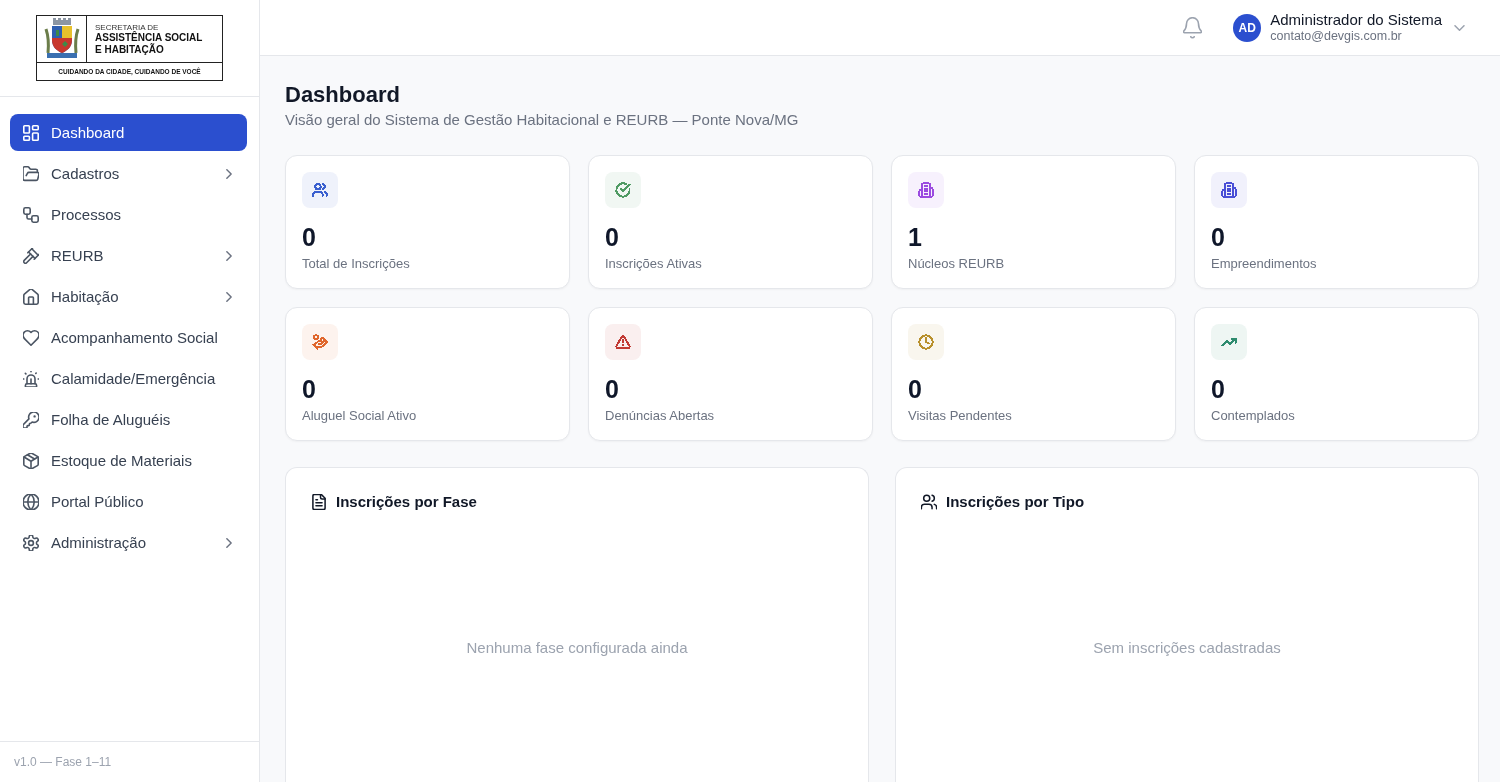 This screenshot has width=1500, height=782. What do you see at coordinates (31, 214) in the screenshot?
I see `workflow-icon` at bounding box center [31, 214].